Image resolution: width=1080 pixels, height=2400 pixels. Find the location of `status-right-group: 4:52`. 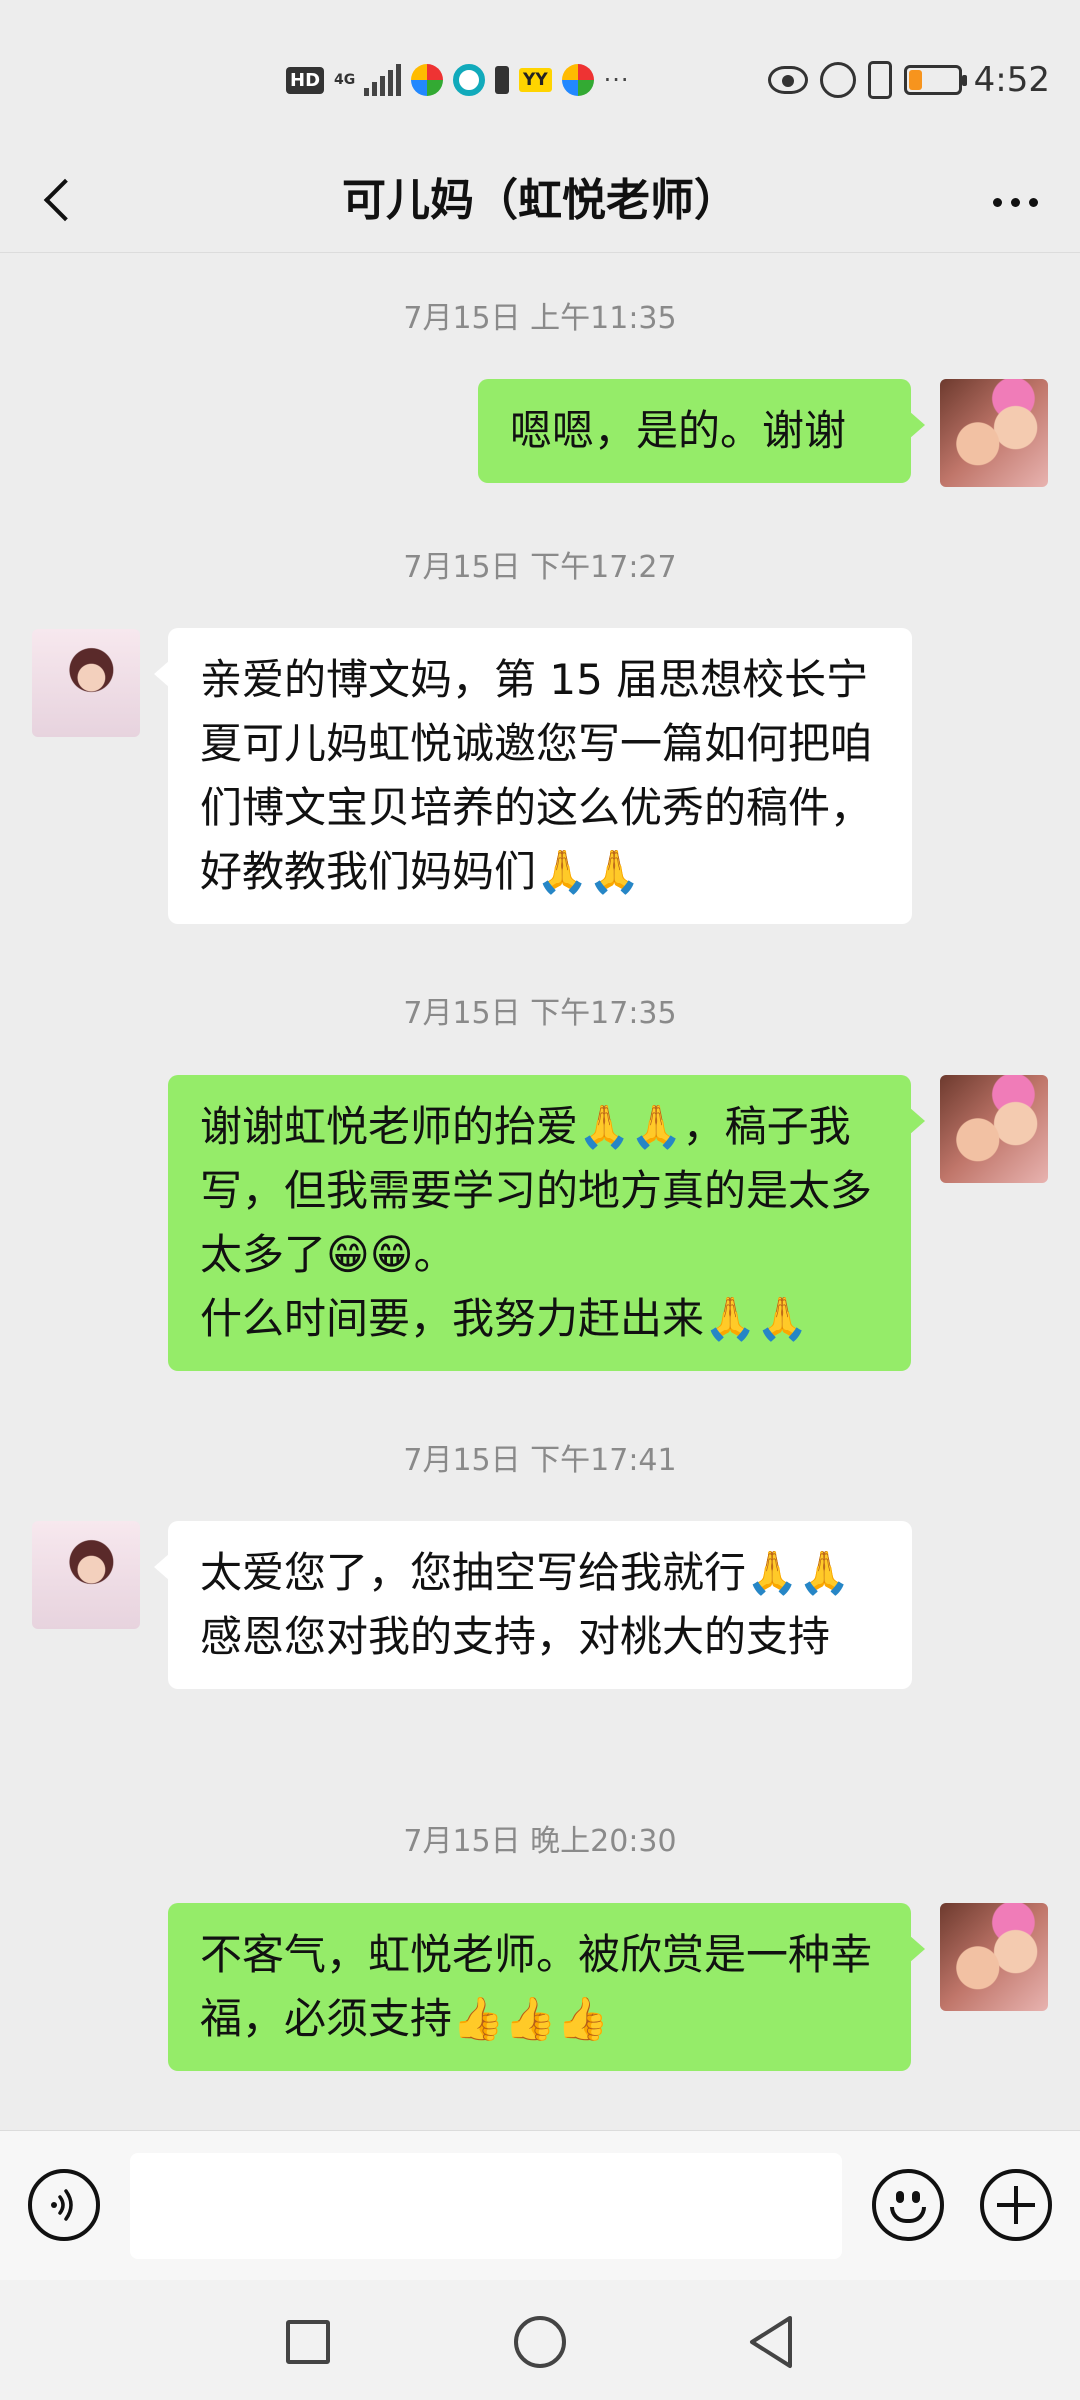

status-right-group: 4:52 is located at coordinates (908, 80).